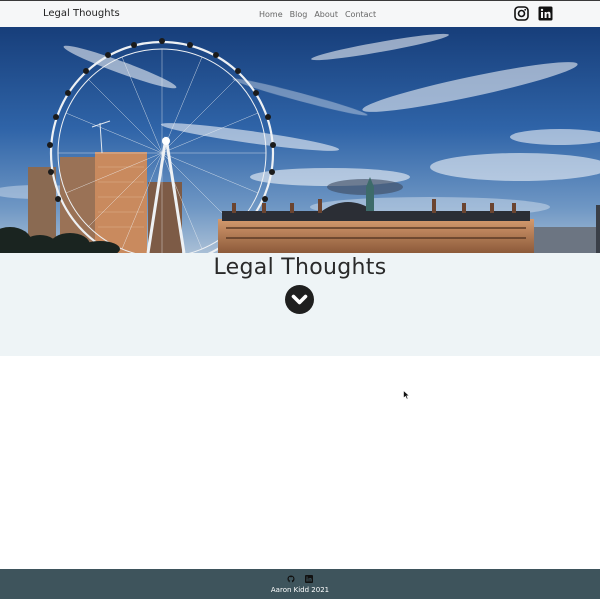 This screenshot has height=599, width=600. What do you see at coordinates (271, 14) in the screenshot?
I see `nav-link-home: Home` at bounding box center [271, 14].